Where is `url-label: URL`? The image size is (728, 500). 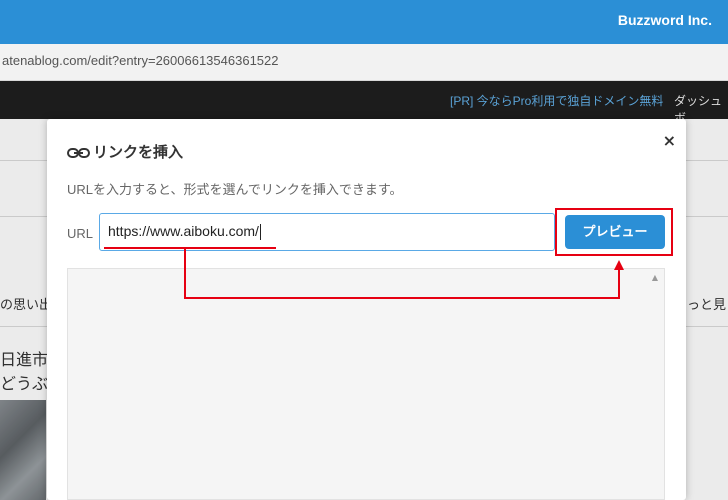
url-label: URL is located at coordinates (80, 233).